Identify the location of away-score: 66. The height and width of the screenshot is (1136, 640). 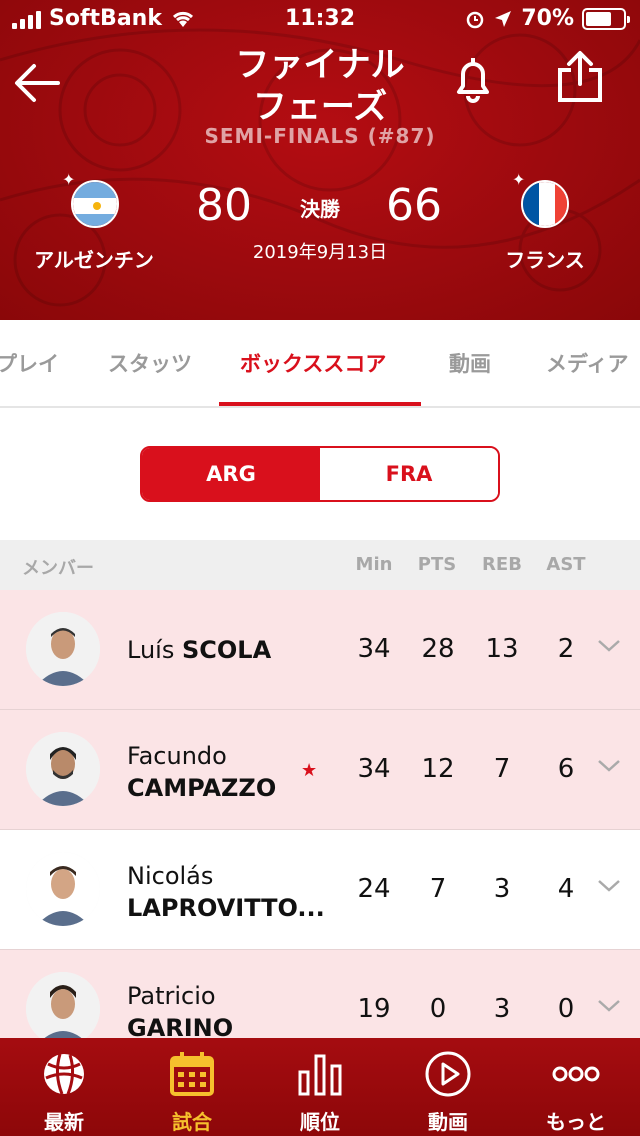
(414, 205).